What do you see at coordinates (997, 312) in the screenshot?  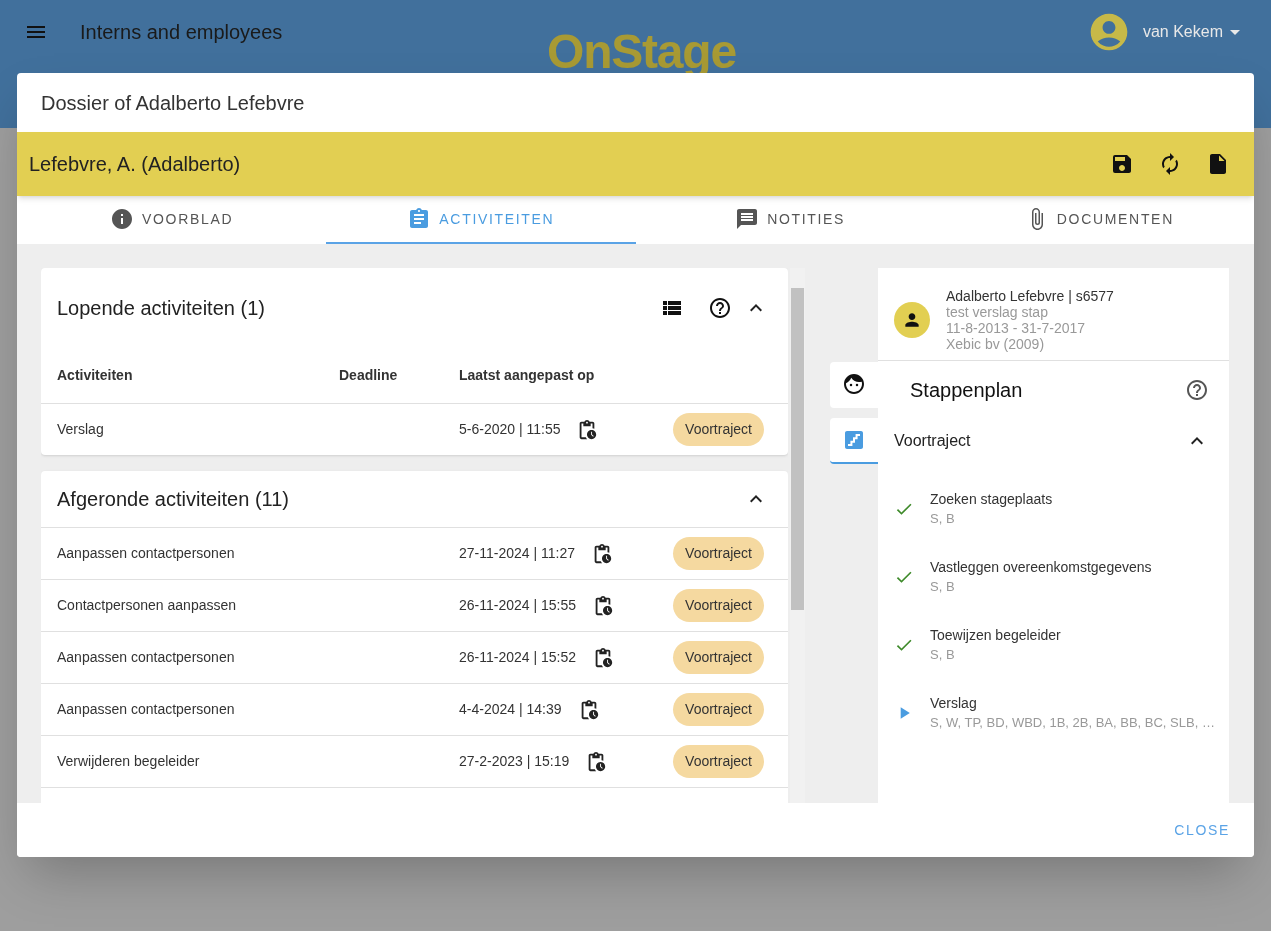 I see `profile-detail: test verslag stap` at bounding box center [997, 312].